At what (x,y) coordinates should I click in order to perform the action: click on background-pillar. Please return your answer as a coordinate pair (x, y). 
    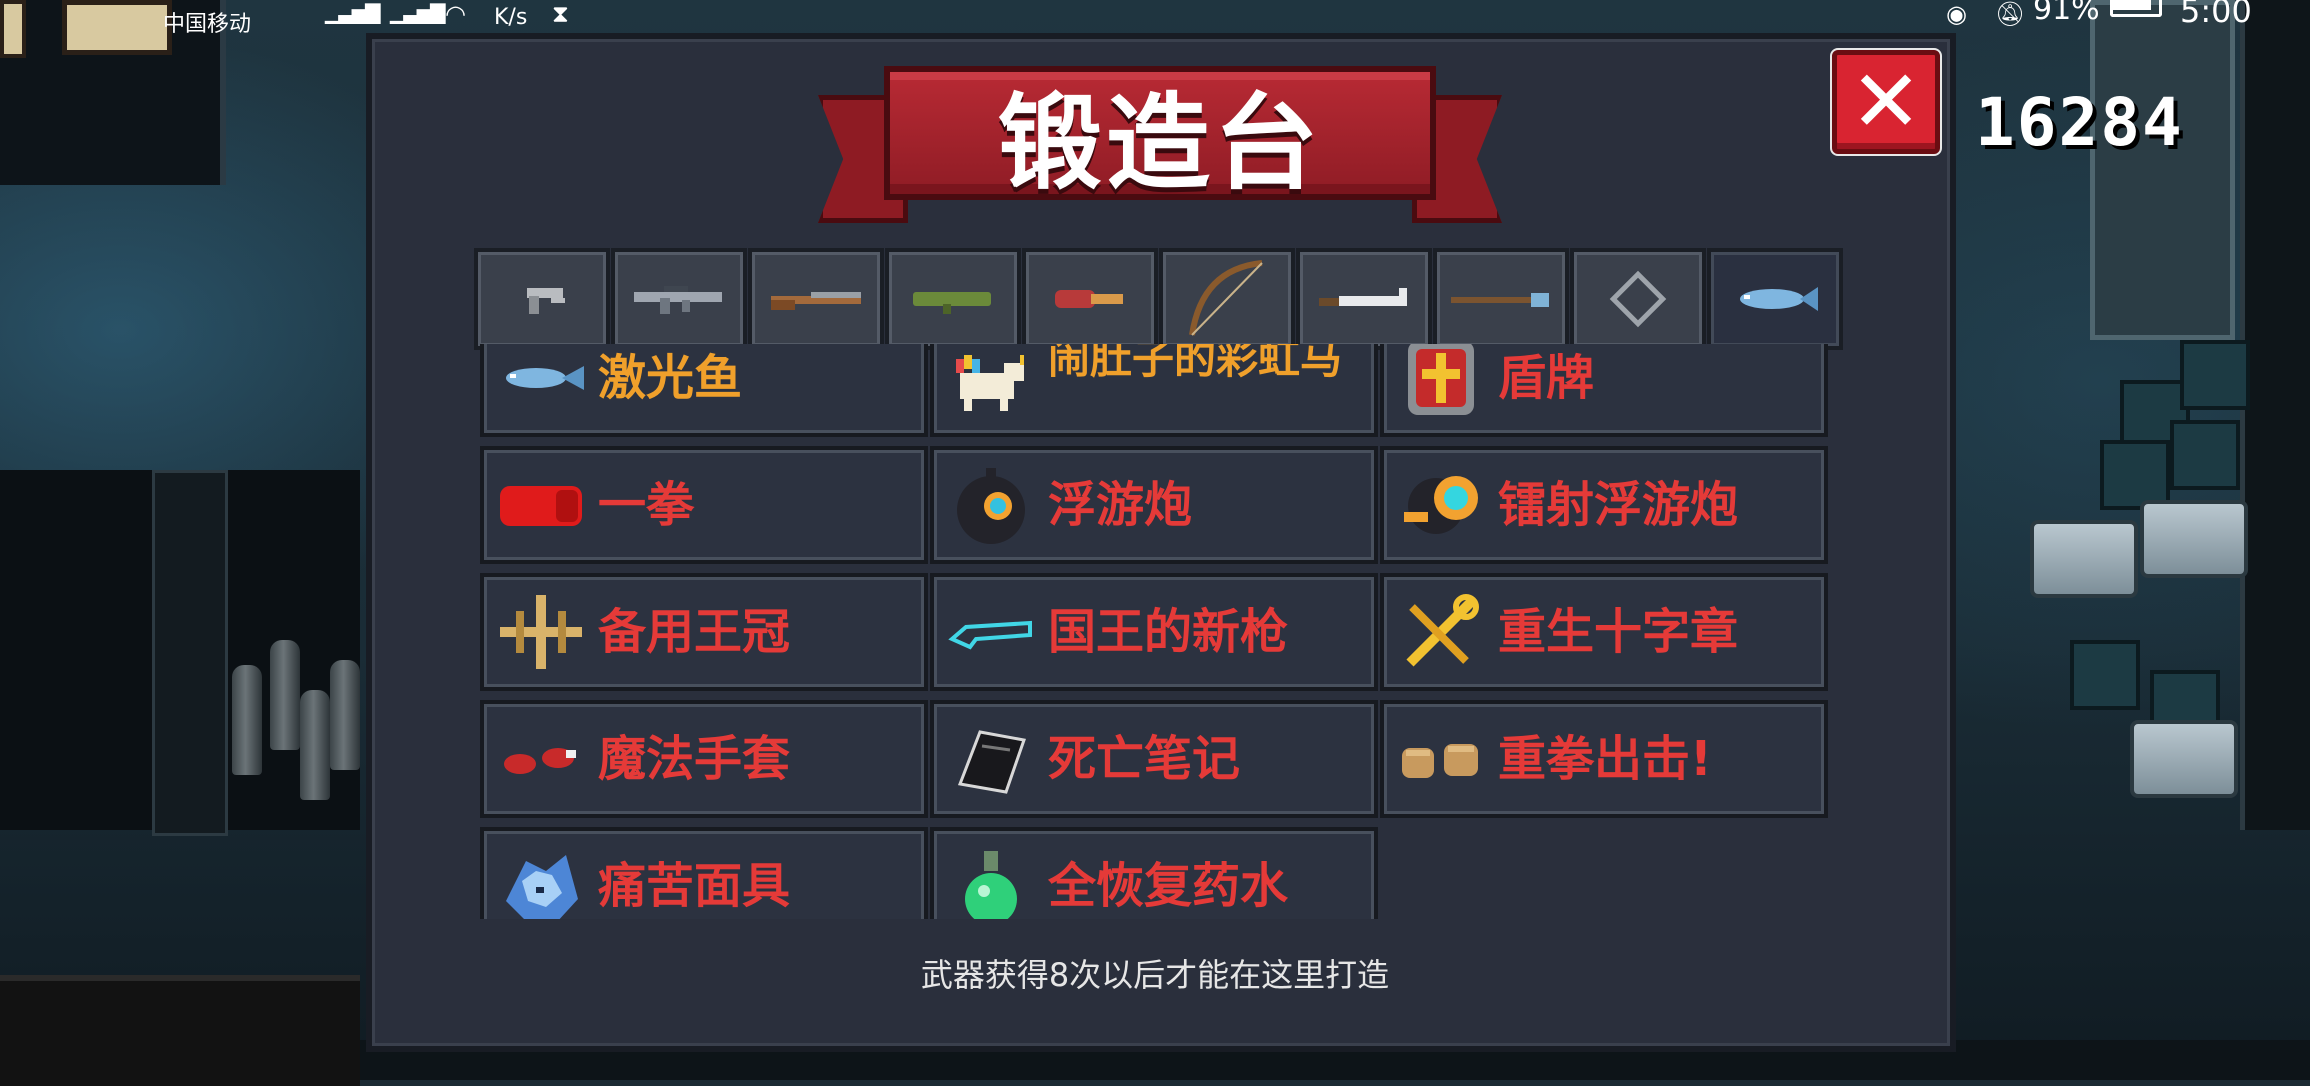
    Looking at the image, I should click on (190, 653).